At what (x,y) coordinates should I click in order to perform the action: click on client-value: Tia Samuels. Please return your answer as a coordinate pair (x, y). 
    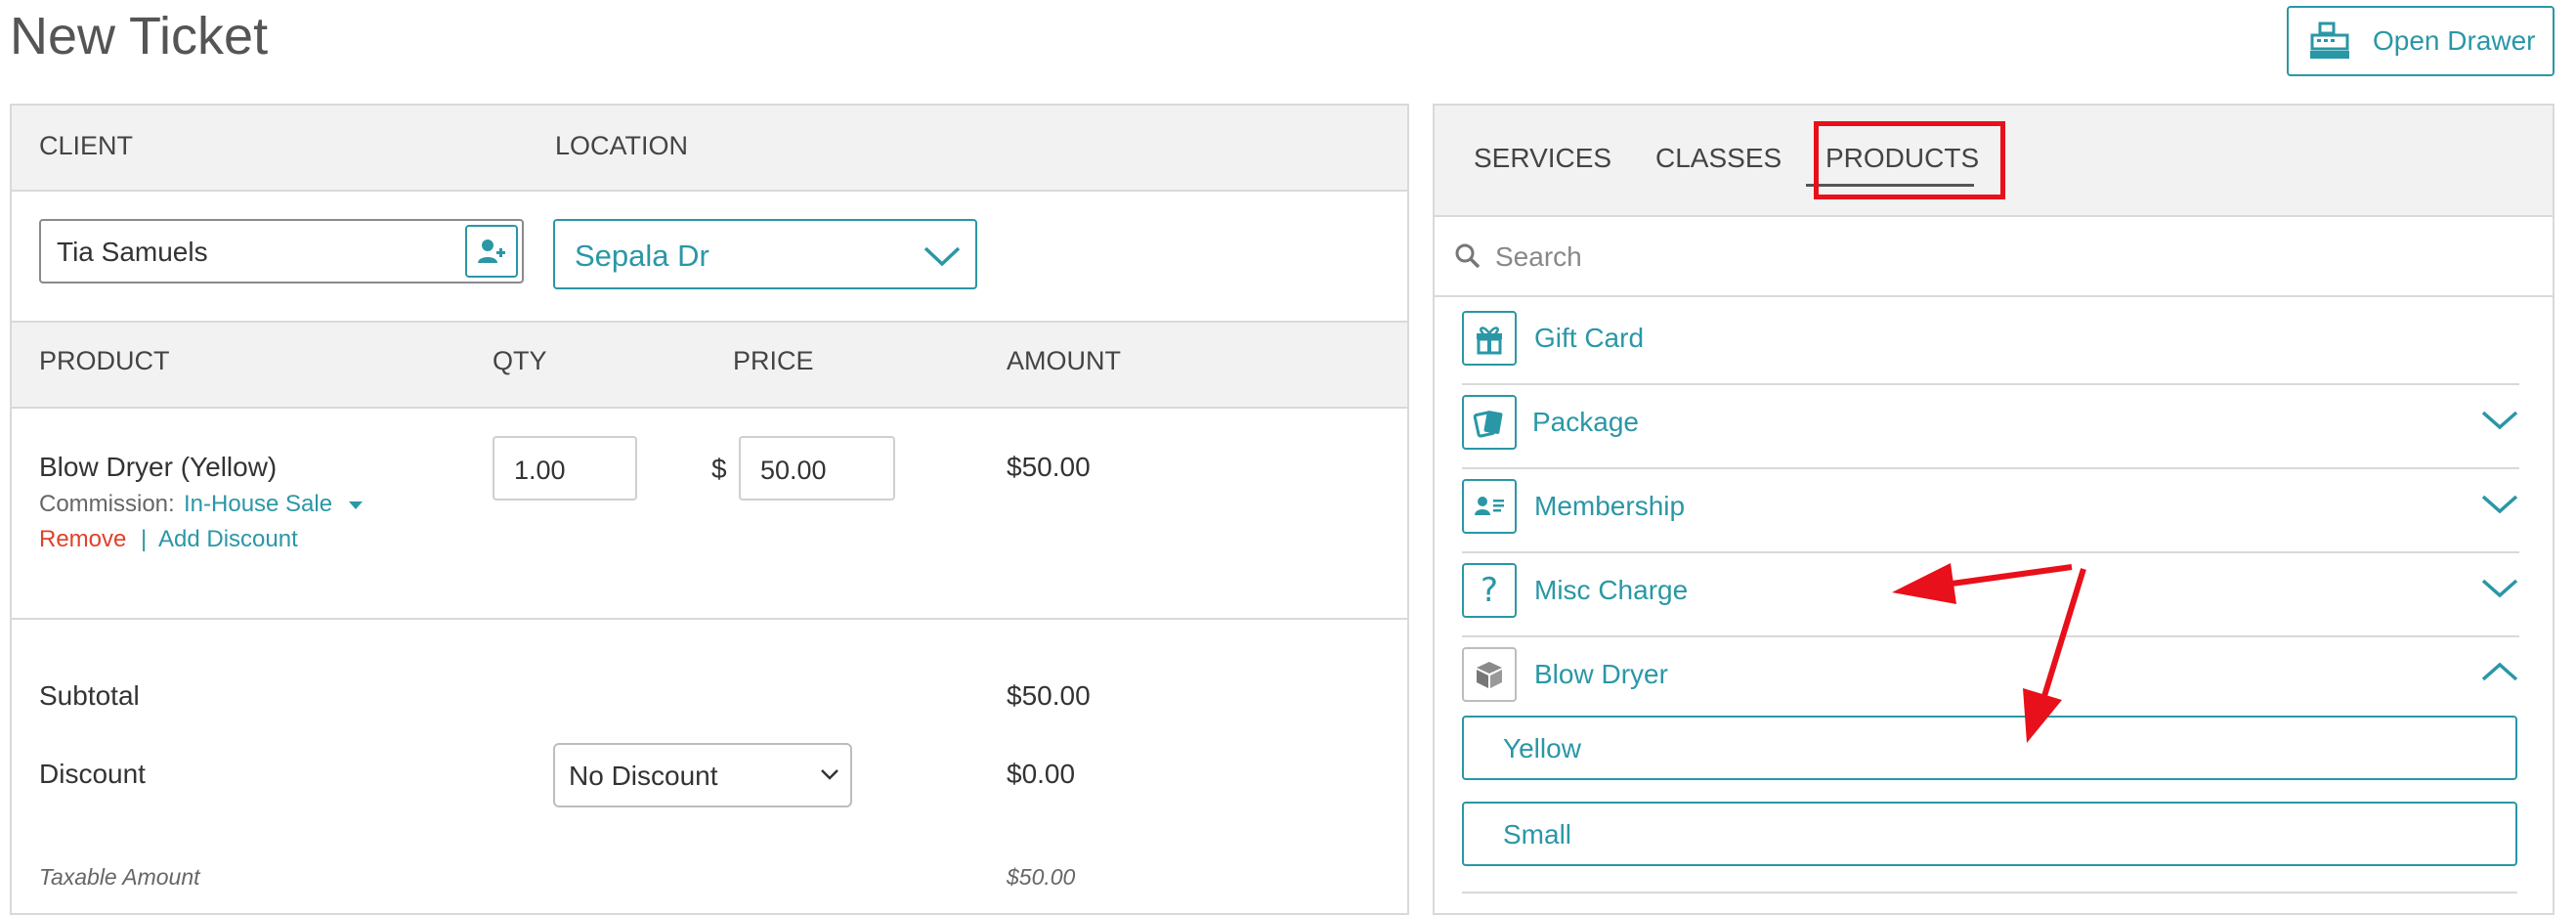
    Looking at the image, I should click on (132, 252).